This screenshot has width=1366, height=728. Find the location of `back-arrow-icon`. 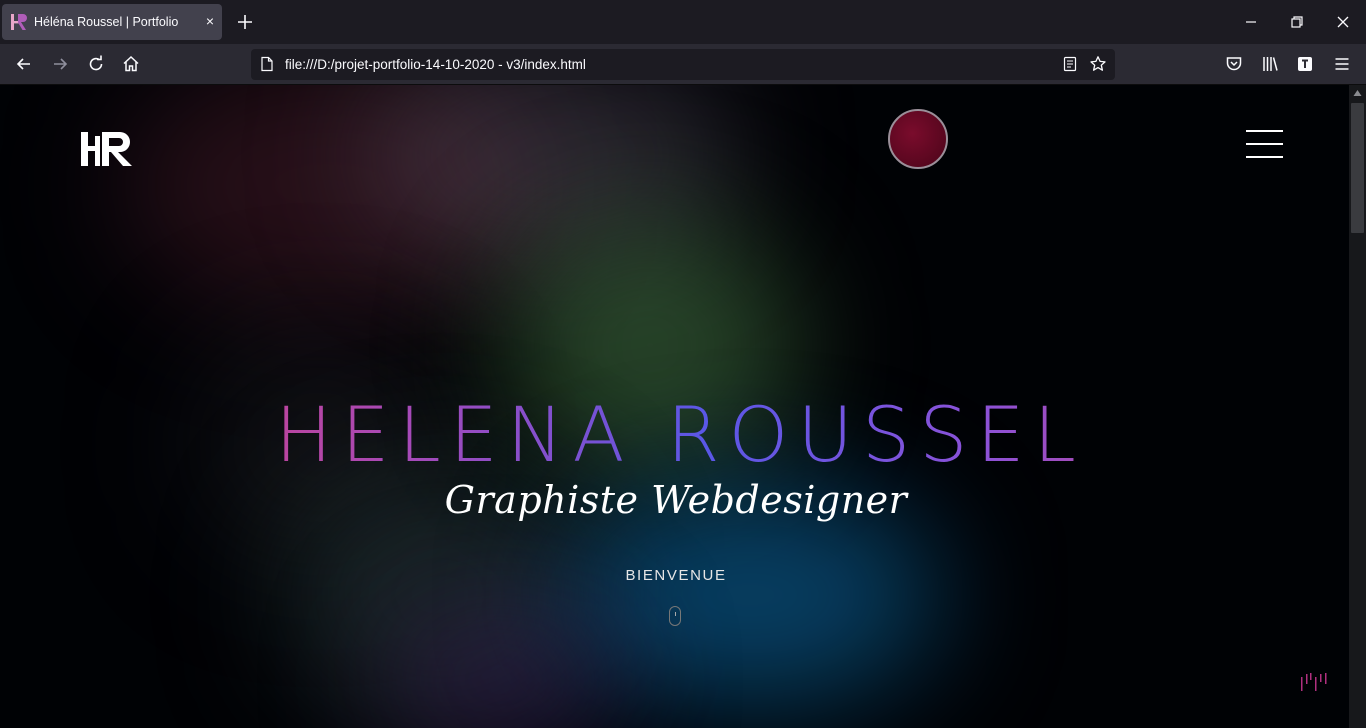

back-arrow-icon is located at coordinates (24, 64).